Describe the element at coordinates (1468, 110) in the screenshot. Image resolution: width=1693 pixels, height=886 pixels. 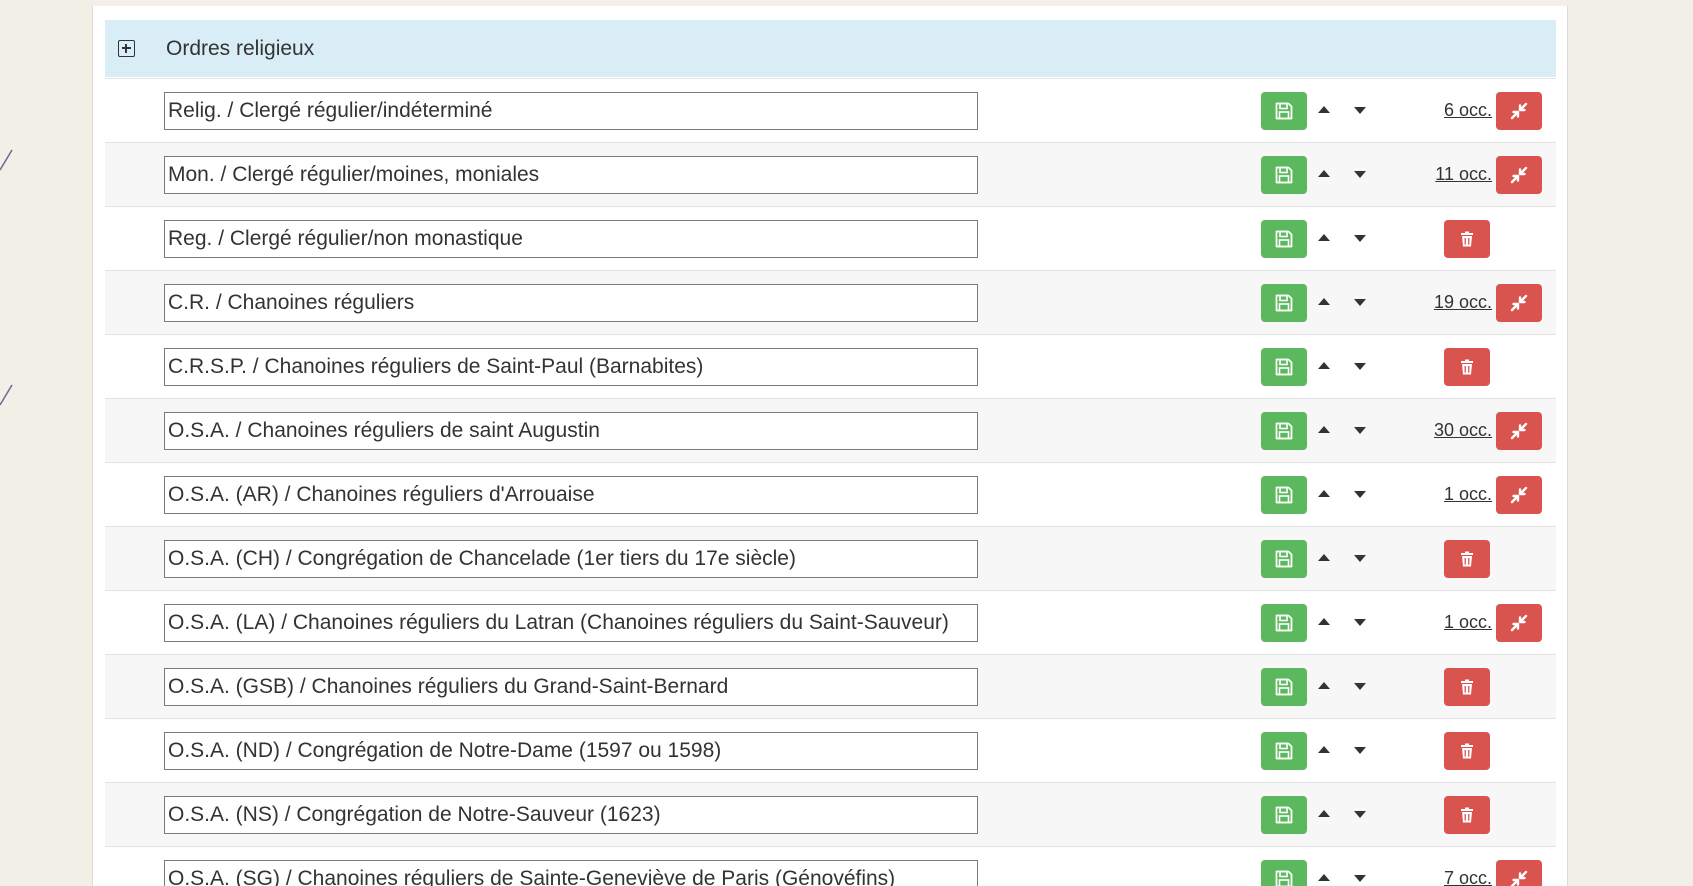
I see `occurrences-link: 6 occ.` at that location.